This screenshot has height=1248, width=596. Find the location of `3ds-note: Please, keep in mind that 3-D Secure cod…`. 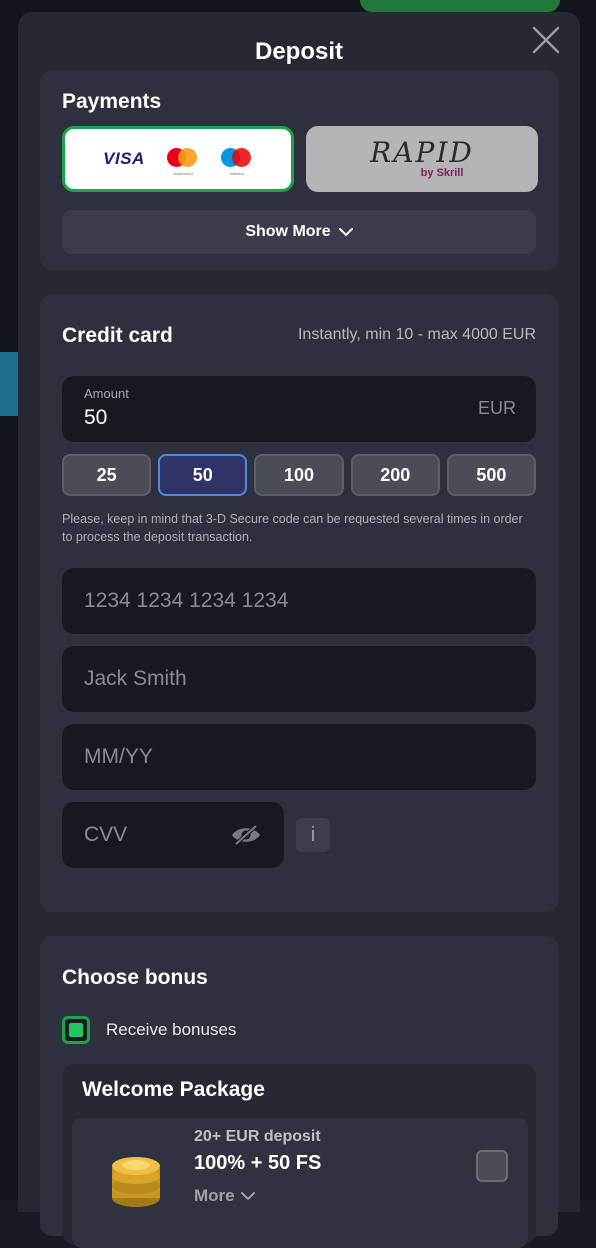

3ds-note: Please, keep in mind that 3-D Secure cod… is located at coordinates (299, 528).